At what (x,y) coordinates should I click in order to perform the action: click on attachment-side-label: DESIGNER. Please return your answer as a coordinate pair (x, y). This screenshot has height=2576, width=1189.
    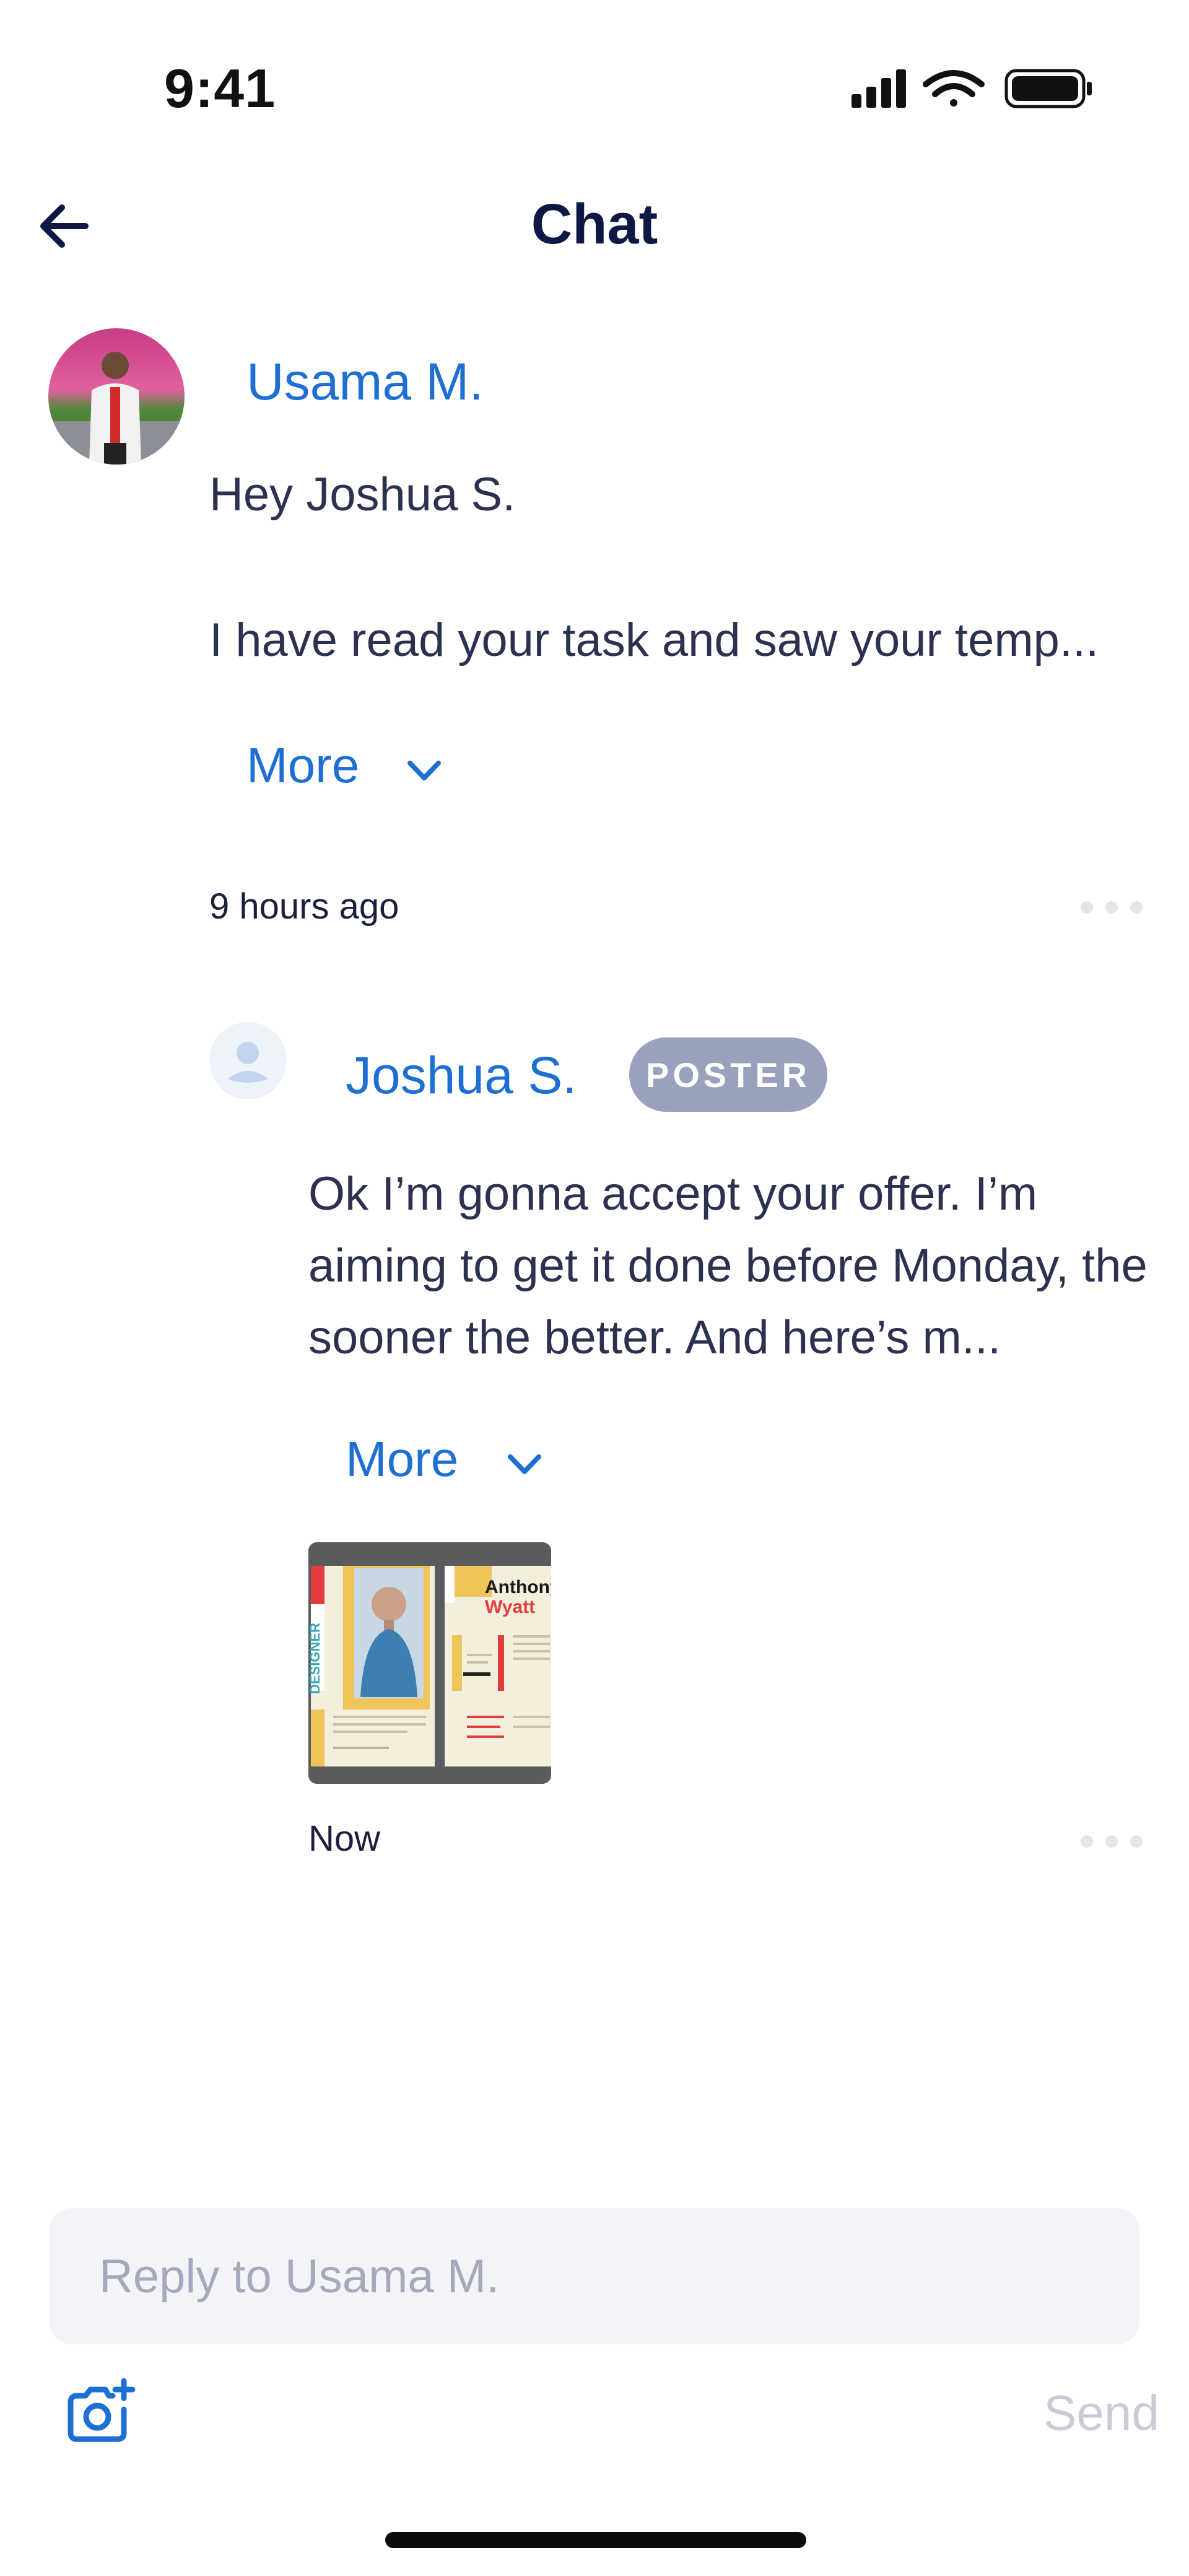
    Looking at the image, I should click on (315, 1658).